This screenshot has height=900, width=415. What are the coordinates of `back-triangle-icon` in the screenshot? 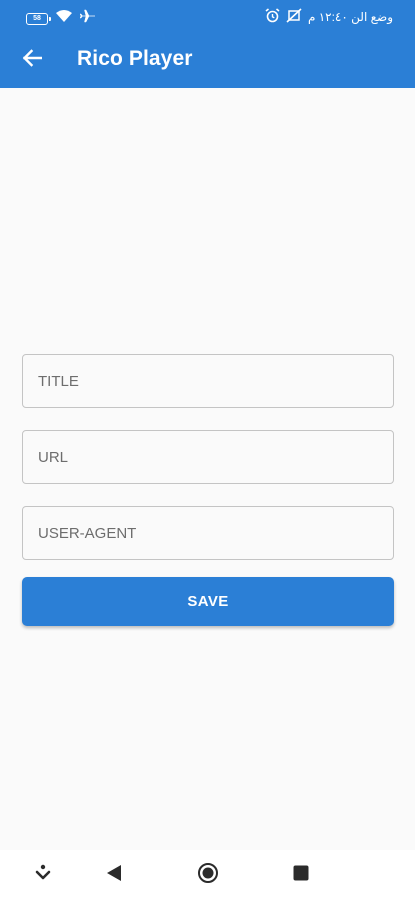 It's located at (114, 875).